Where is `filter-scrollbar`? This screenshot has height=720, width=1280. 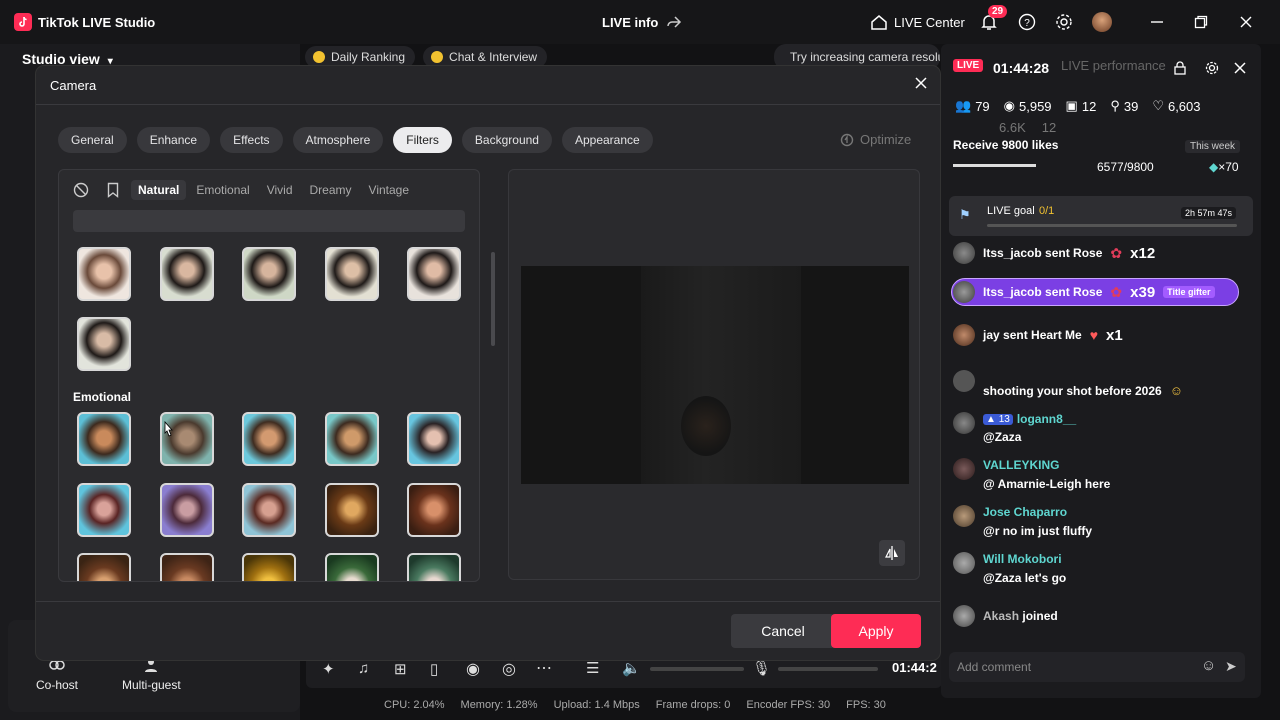 filter-scrollbar is located at coordinates (493, 299).